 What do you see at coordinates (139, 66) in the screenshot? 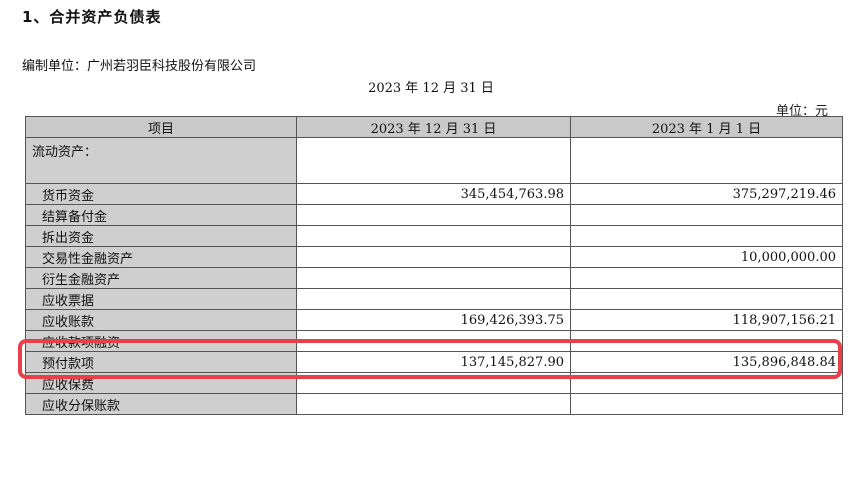
I see `compiling-entity: 编制单位：广州若羽臣科技股份有限公司` at bounding box center [139, 66].